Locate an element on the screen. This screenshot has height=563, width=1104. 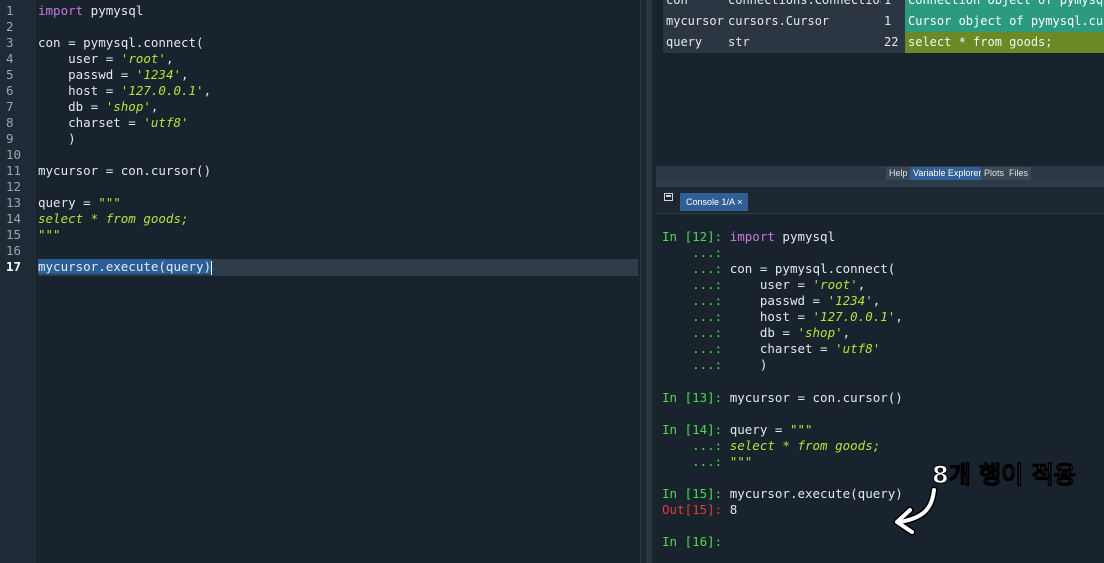
variable-row: query str 22 select * from goods; is located at coordinates (883, 42).